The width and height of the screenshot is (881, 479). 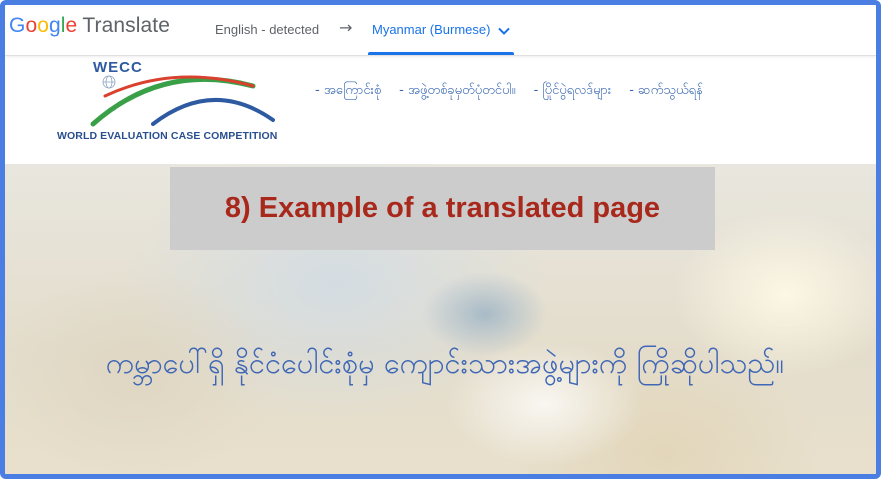 What do you see at coordinates (126, 25) in the screenshot?
I see `logo-word: Translate` at bounding box center [126, 25].